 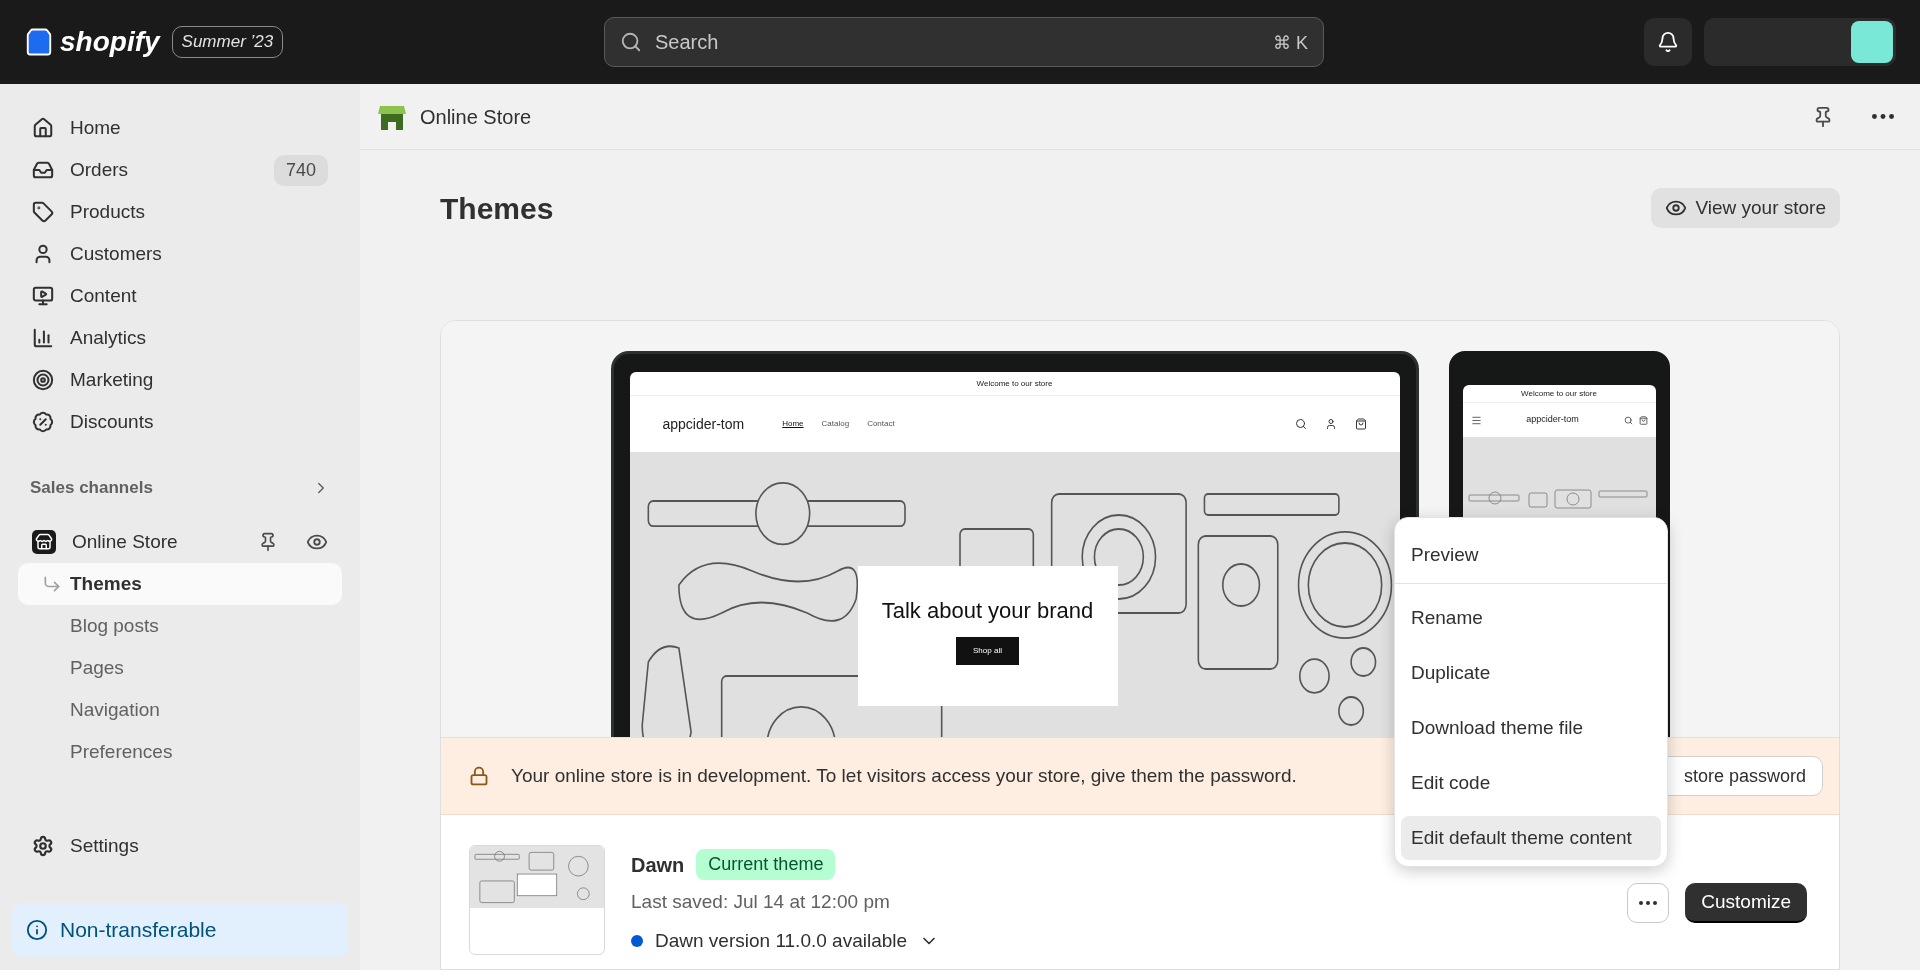 I want to click on info-icon, so click(x=37, y=930).